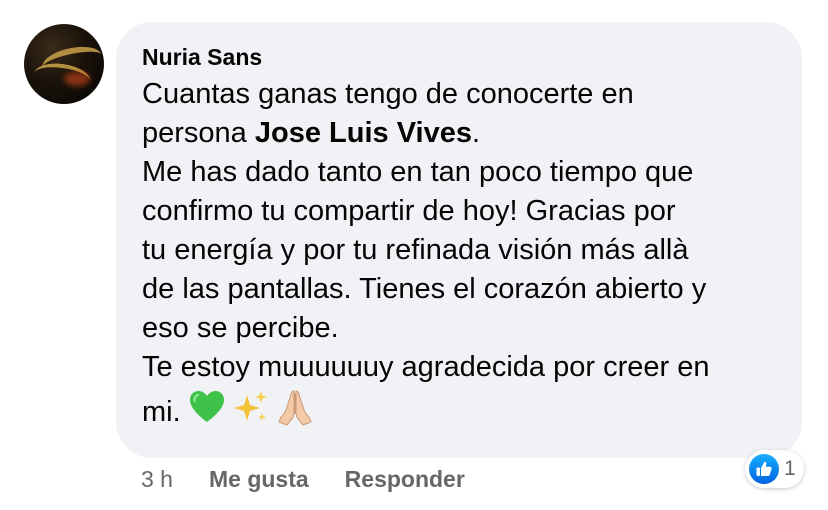 The width and height of the screenshot is (828, 510). What do you see at coordinates (363, 133) in the screenshot?
I see `mention-link: Jose Luis Vives` at bounding box center [363, 133].